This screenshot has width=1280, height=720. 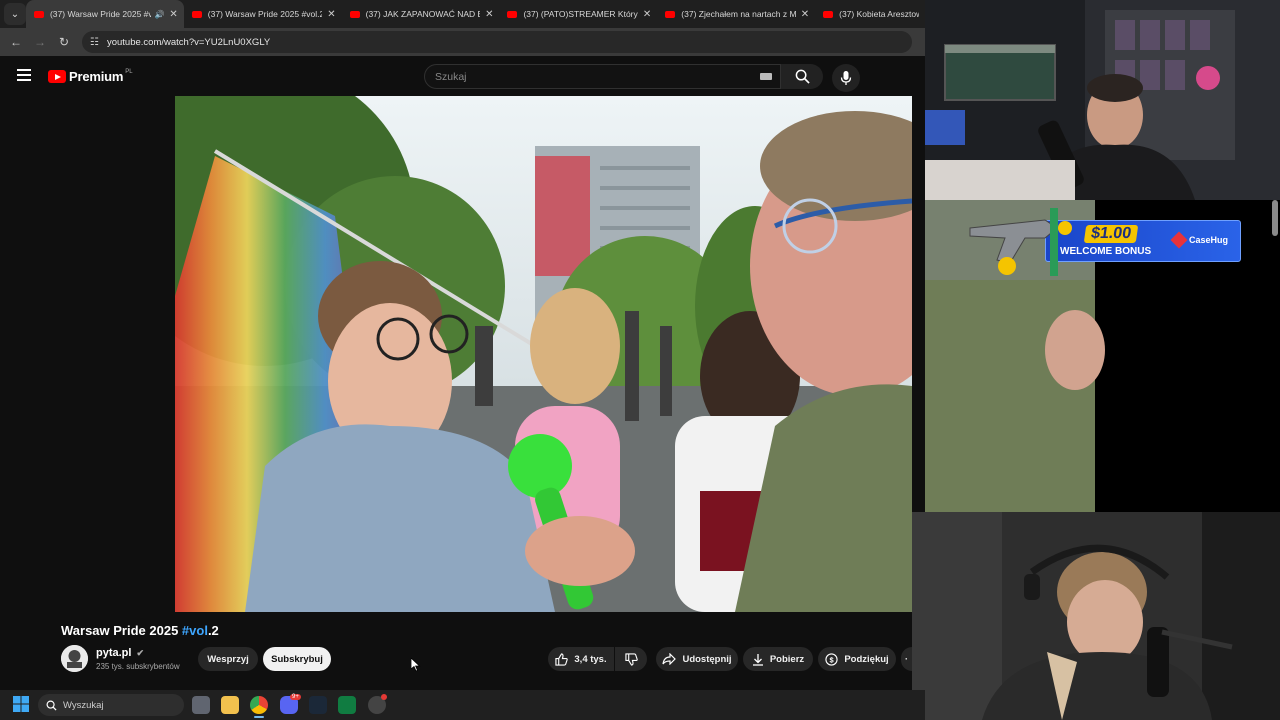 I want to click on site-info-icon: ☷, so click(x=94, y=42).